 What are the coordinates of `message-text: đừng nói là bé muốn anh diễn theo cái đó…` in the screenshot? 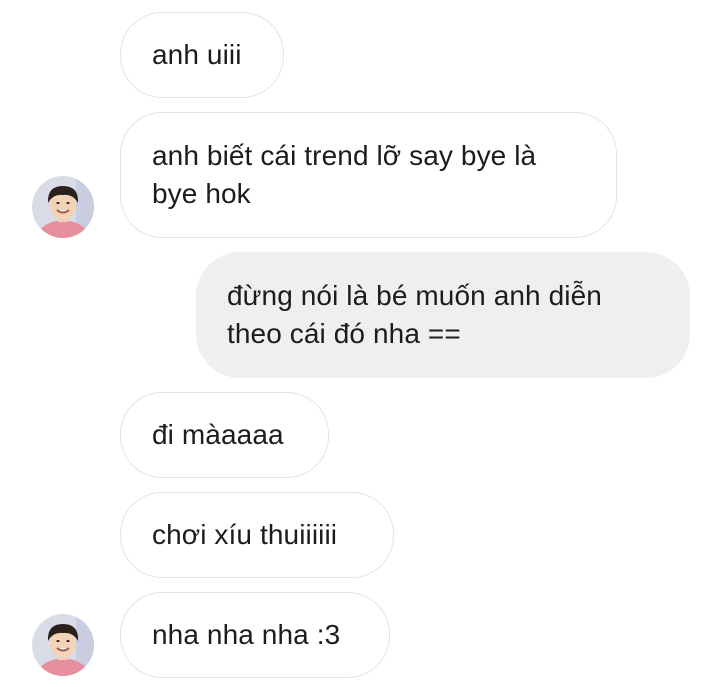 It's located at (414, 314).